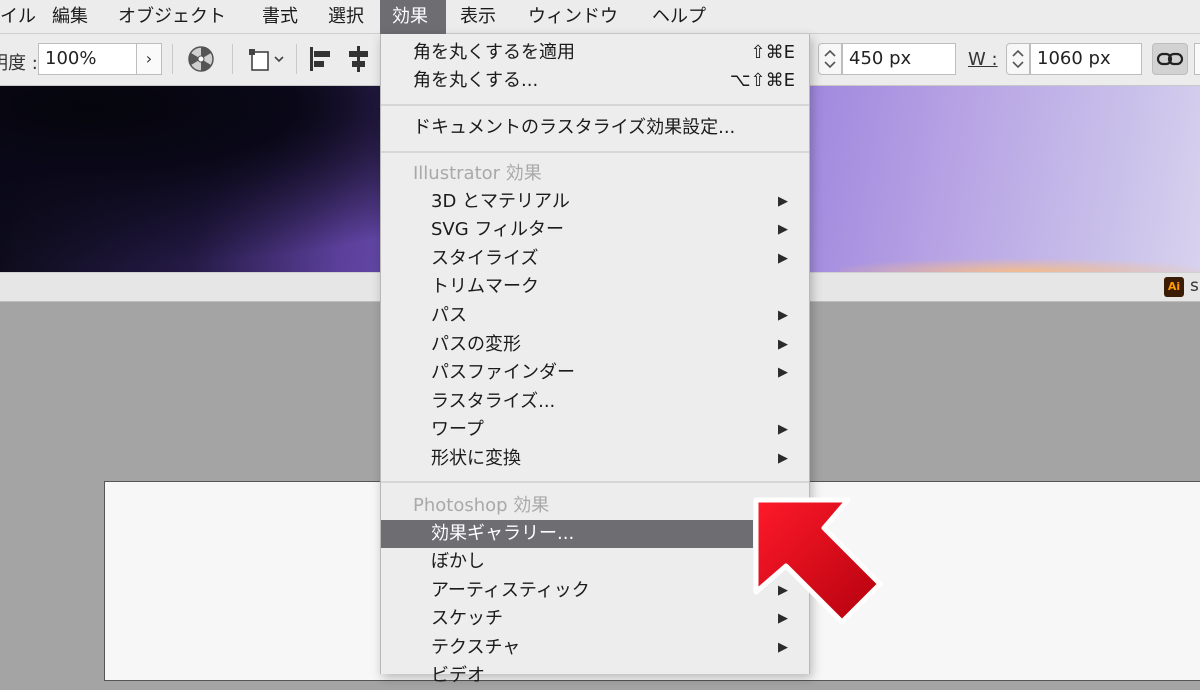 Image resolution: width=1200 pixels, height=690 pixels. What do you see at coordinates (595, 676) in the screenshot?
I see `menu-item-video: ビデオ` at bounding box center [595, 676].